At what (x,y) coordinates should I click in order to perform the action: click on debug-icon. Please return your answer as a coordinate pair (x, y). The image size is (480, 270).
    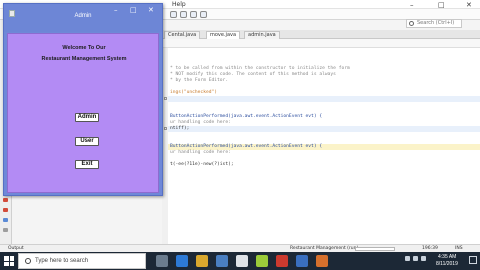
    Looking at the image, I should click on (203, 14).